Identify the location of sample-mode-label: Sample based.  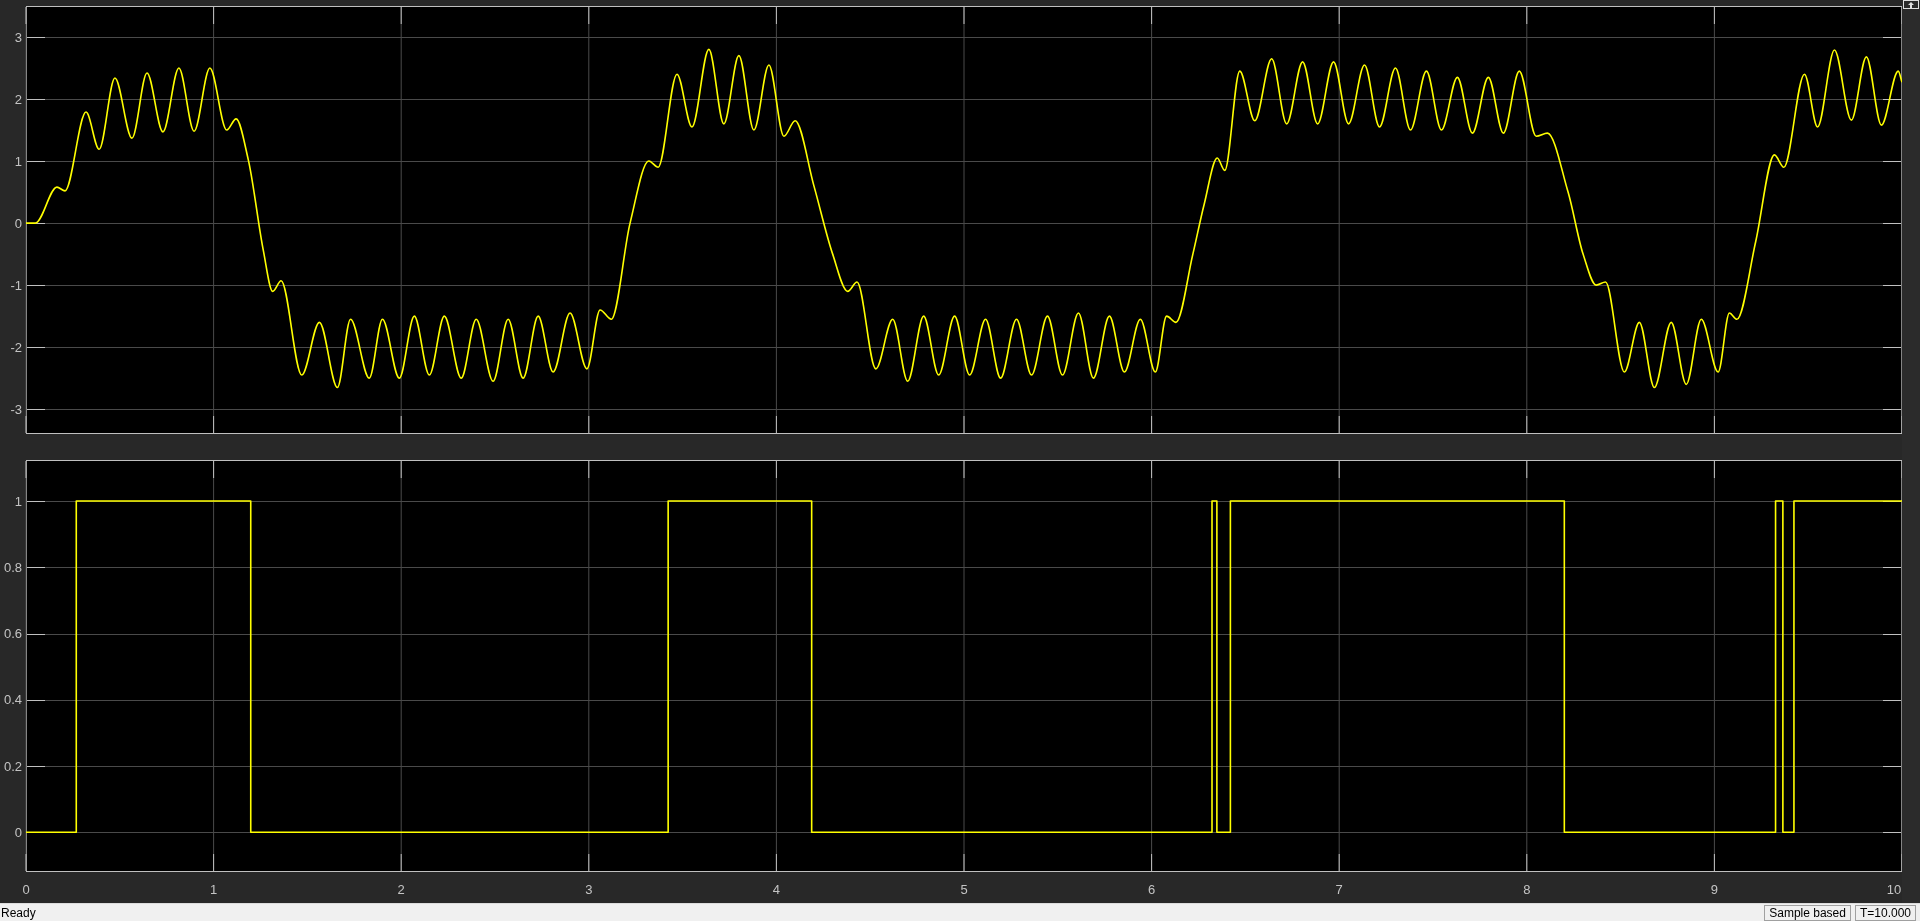
(1807, 912).